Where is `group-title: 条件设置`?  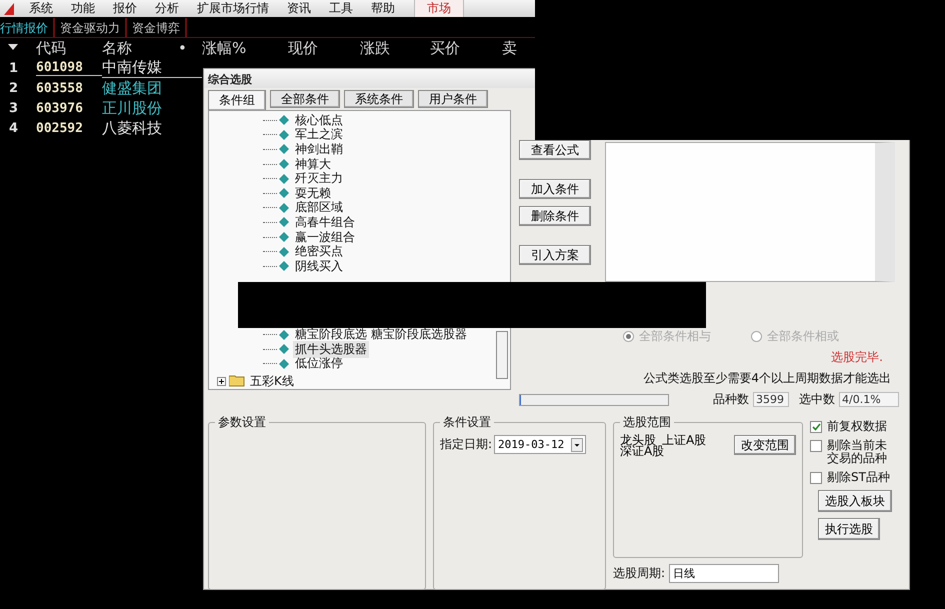 group-title: 条件设置 is located at coordinates (467, 422).